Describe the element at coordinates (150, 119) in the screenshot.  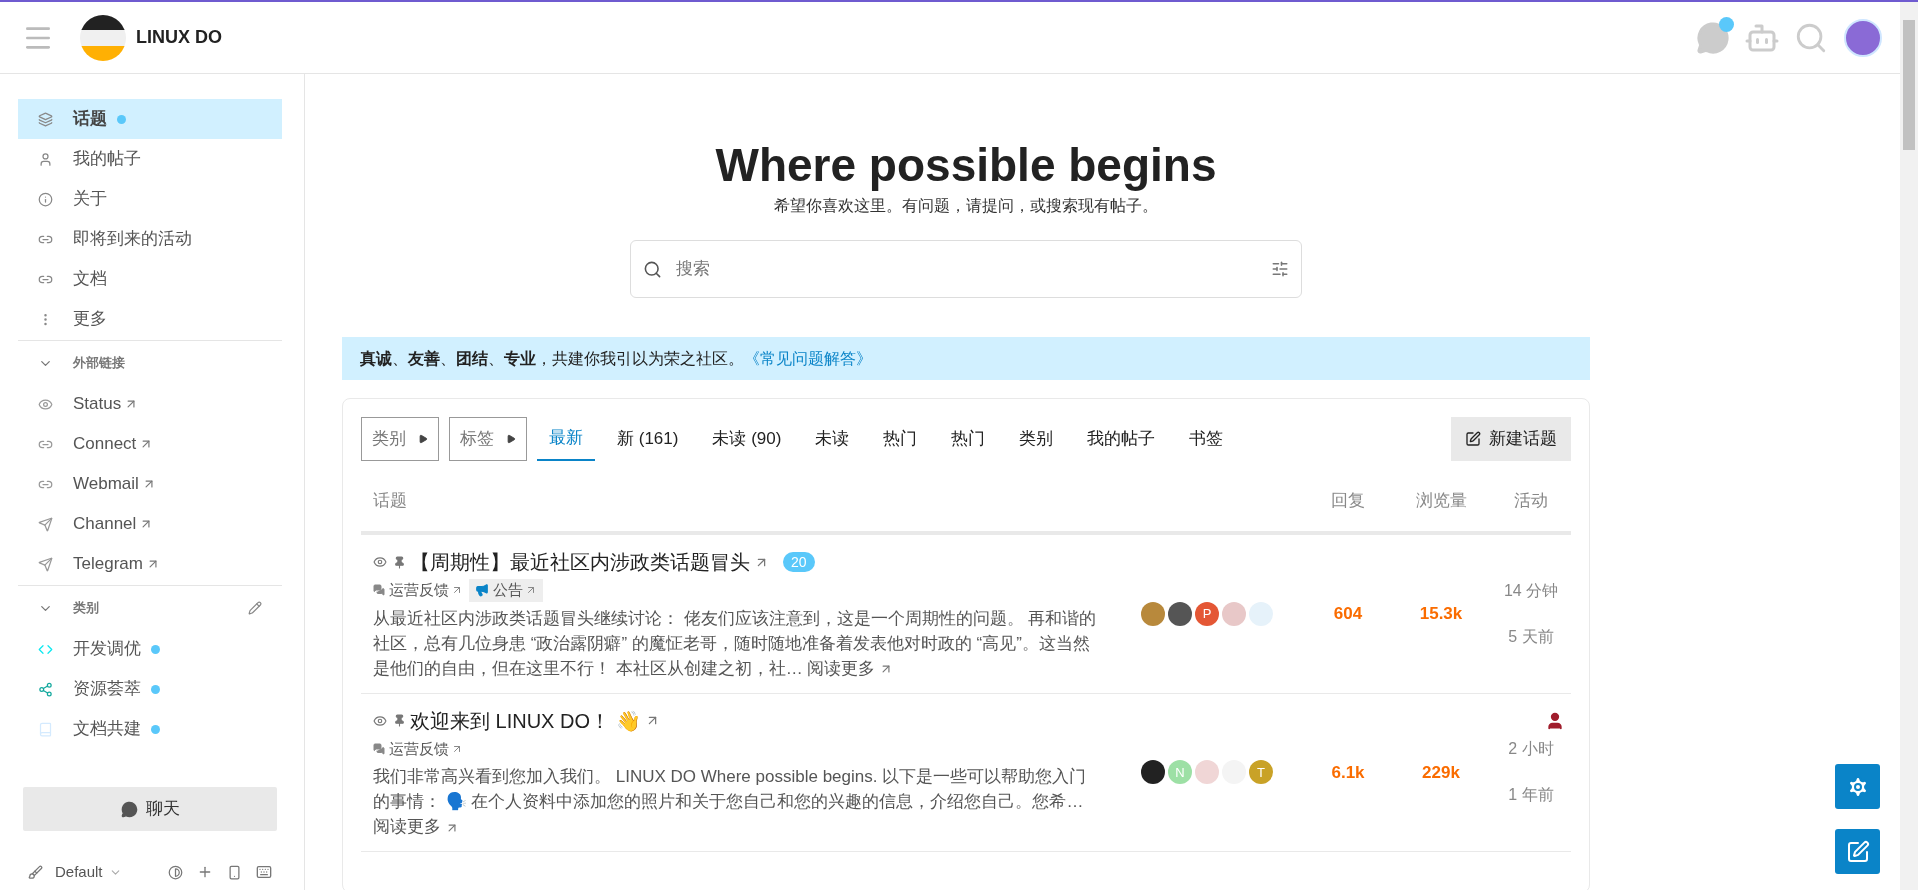
I see `sidebar-item: 话题` at that location.